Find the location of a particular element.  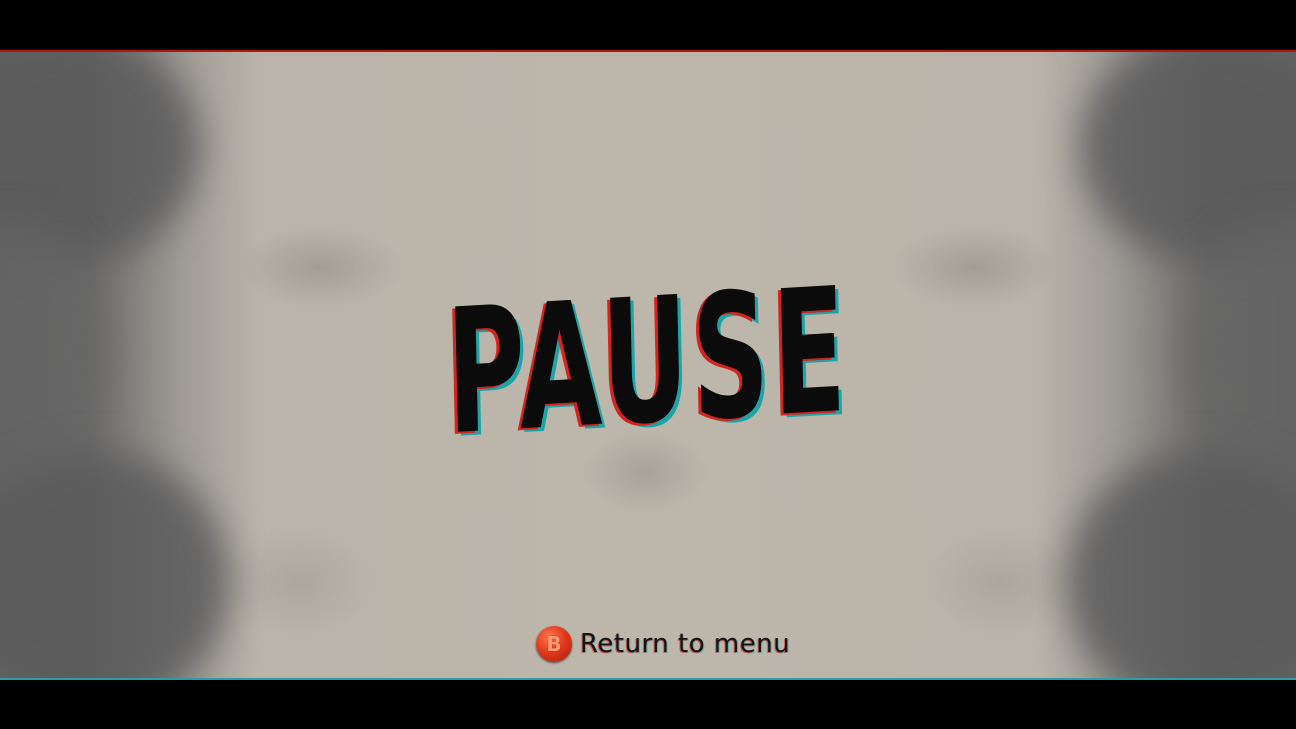

return-to-menu-label: Return to menu is located at coordinates (685, 644).